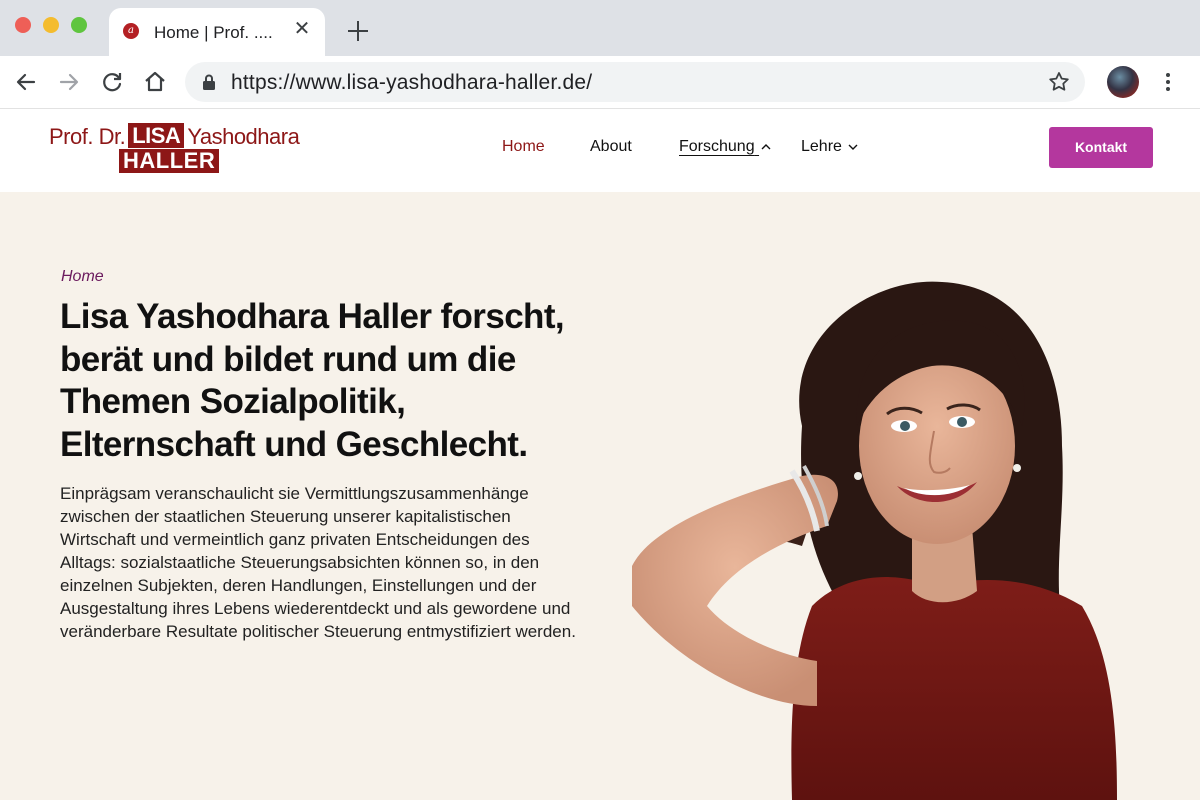  I want to click on chevron-down-icon, so click(853, 147).